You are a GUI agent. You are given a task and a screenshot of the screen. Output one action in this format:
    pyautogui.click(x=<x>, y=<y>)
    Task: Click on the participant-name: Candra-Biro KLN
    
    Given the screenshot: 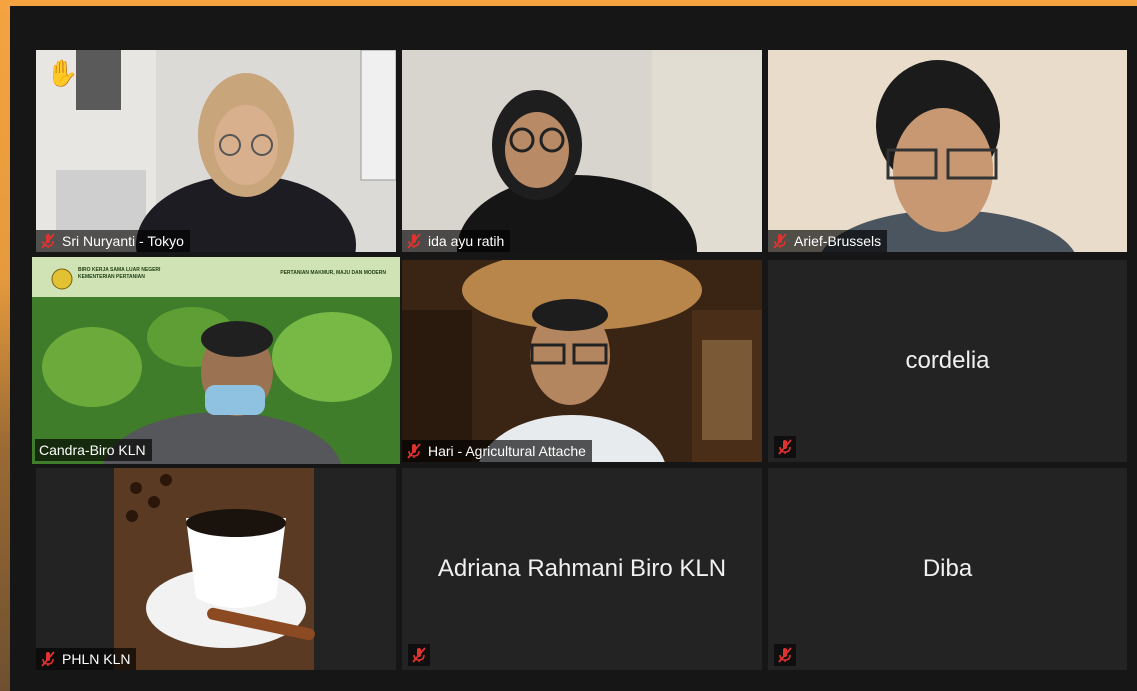 What is the action you would take?
    pyautogui.click(x=92, y=450)
    